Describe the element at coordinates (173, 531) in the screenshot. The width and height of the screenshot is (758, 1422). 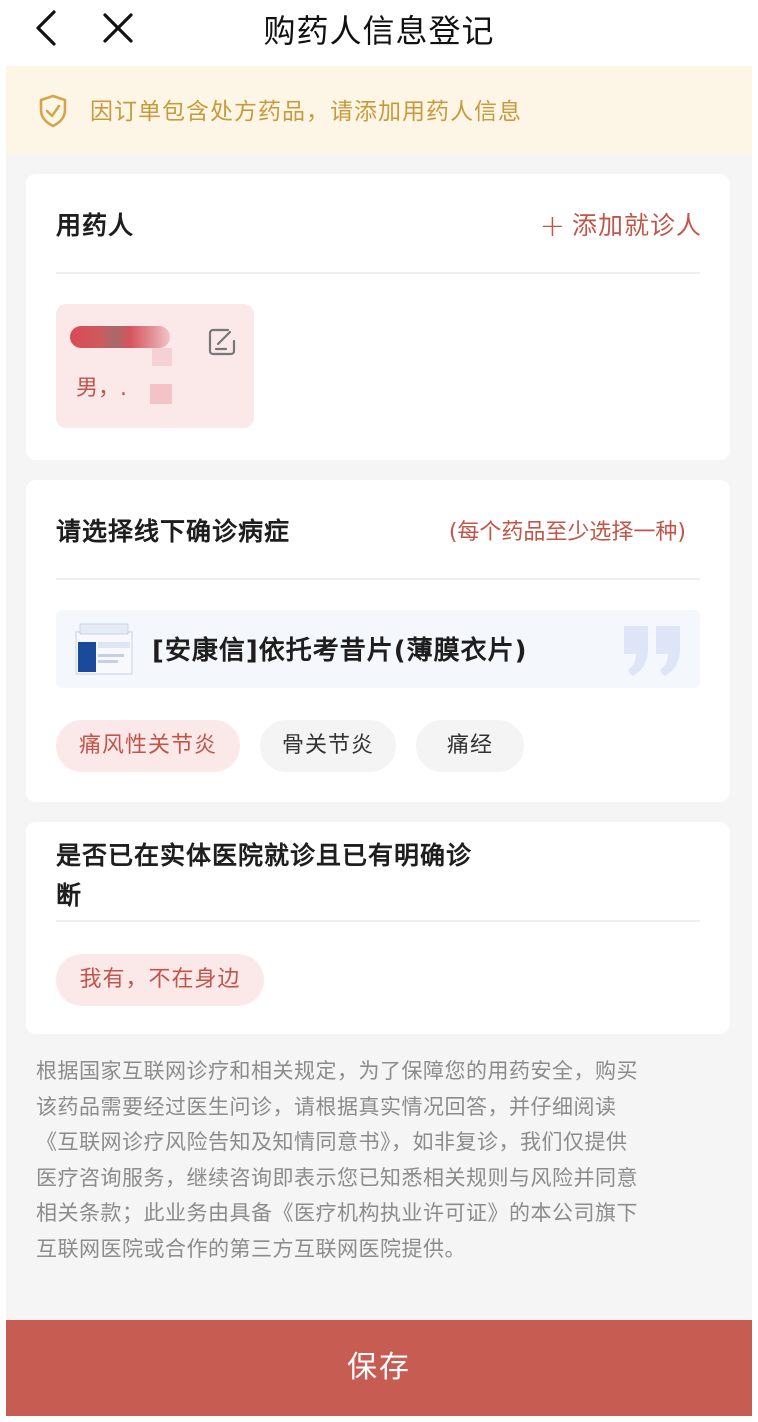
I see `diagnosis-section-title: 请选择线下确诊病症` at that location.